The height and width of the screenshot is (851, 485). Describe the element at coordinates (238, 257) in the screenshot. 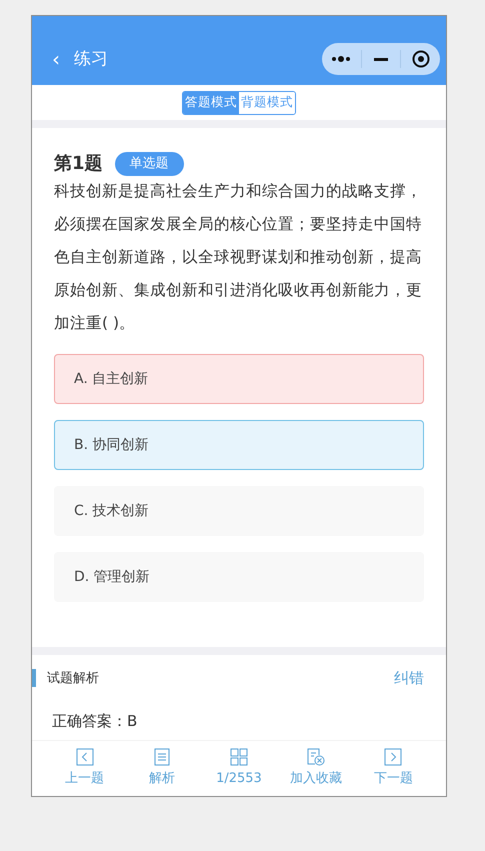

I see `question-text: 科技创新是提高社会生产力和综合国力的战略支撑，必须摆在国家发展全局的核心位置；要坚持走中国特色自主创新道路，以全球视野谋划和推动创新，提高原始创新、集成创新和引进消化吸收再创新能力，更加注重( )。` at that location.